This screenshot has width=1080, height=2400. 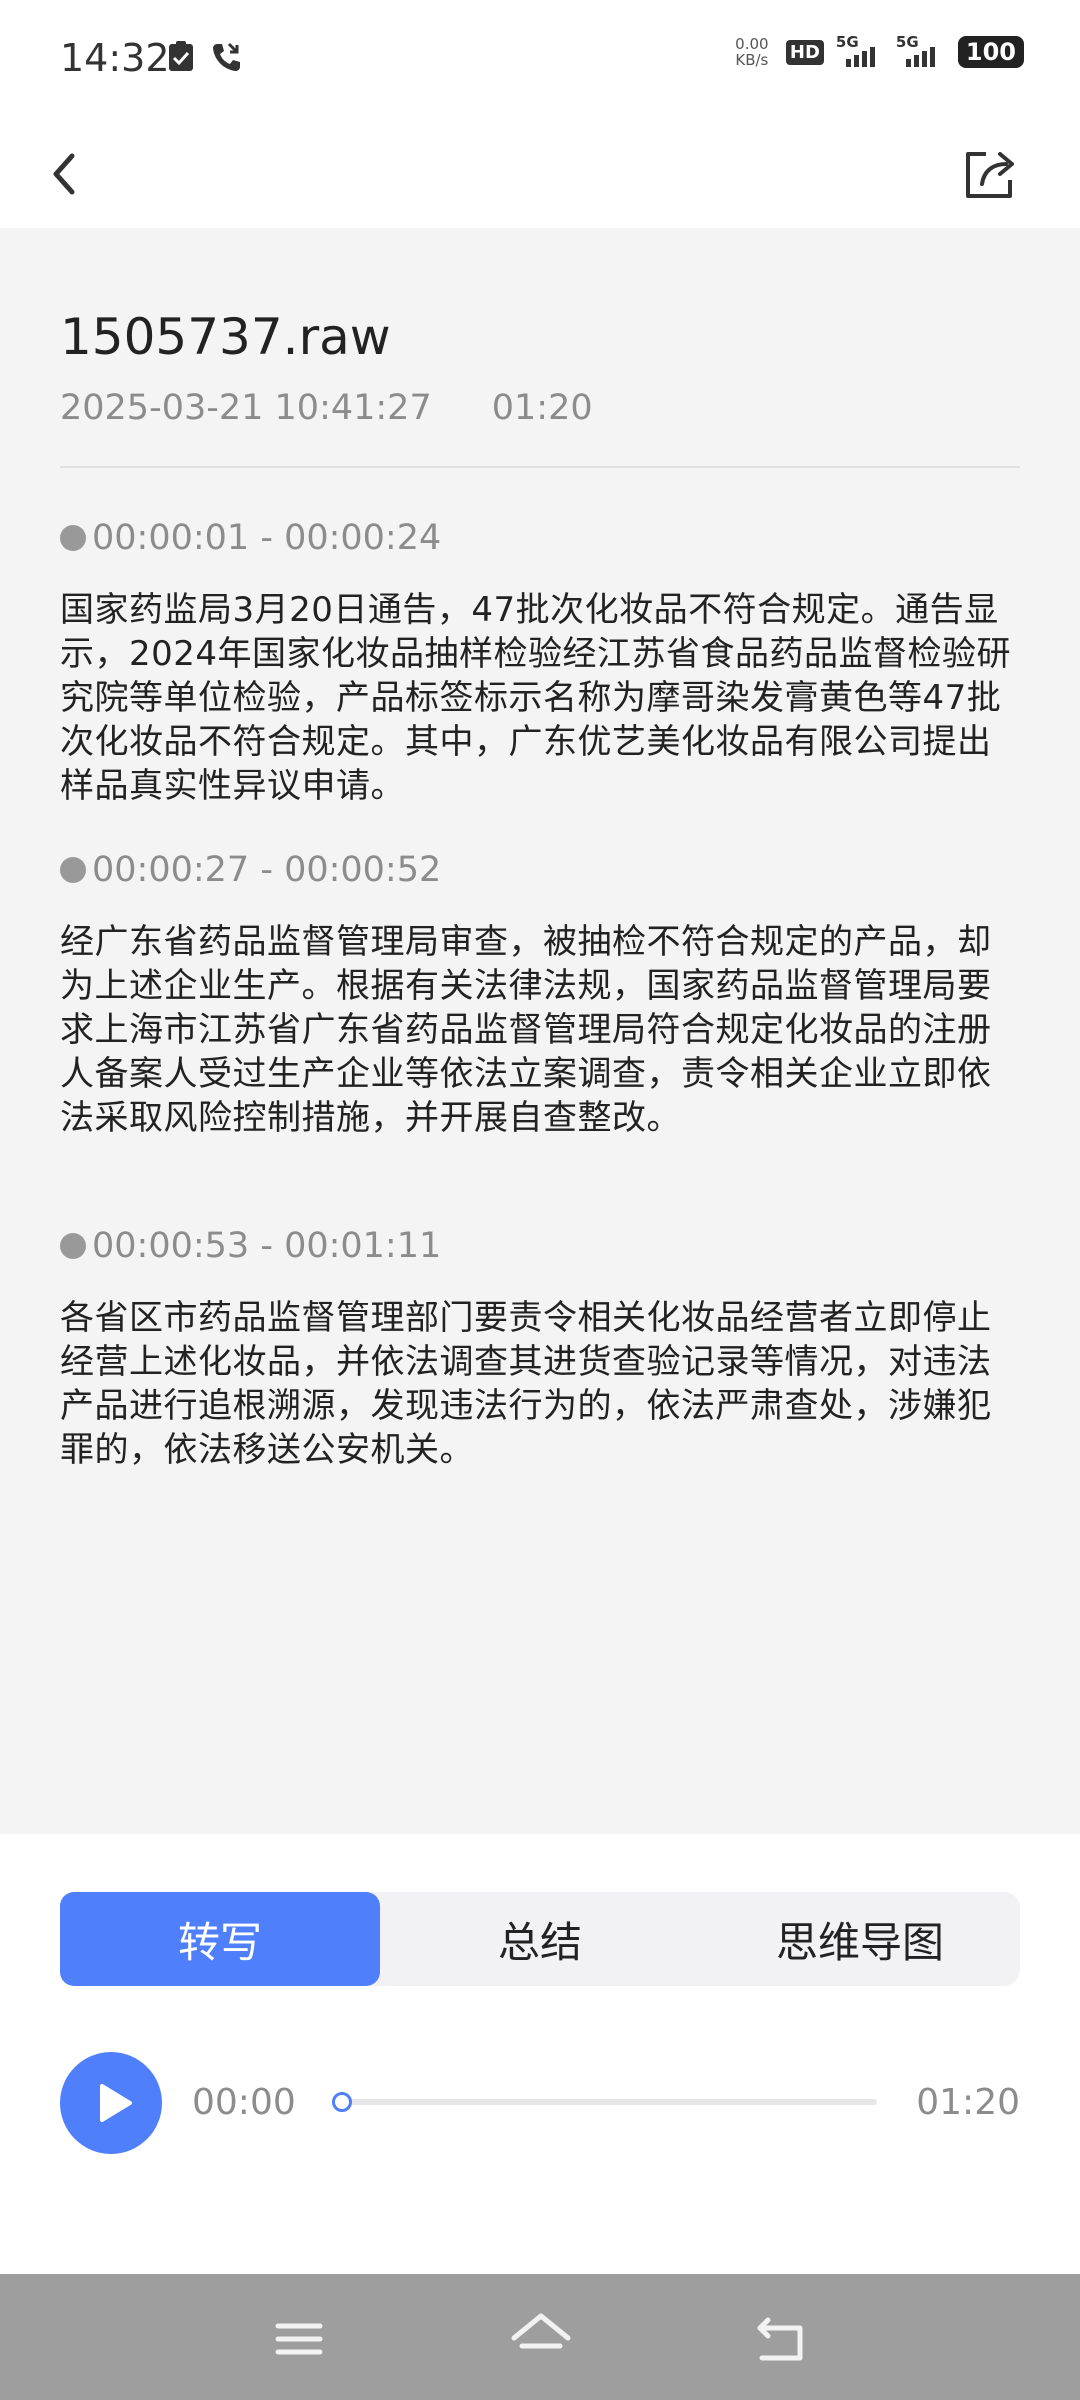 I want to click on share-button, so click(x=990, y=174).